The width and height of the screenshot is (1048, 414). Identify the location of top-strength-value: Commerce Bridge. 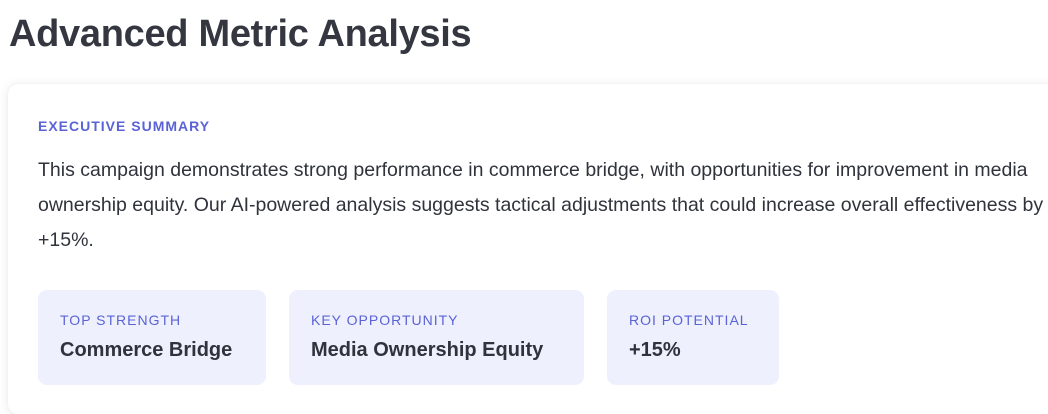
(146, 350).